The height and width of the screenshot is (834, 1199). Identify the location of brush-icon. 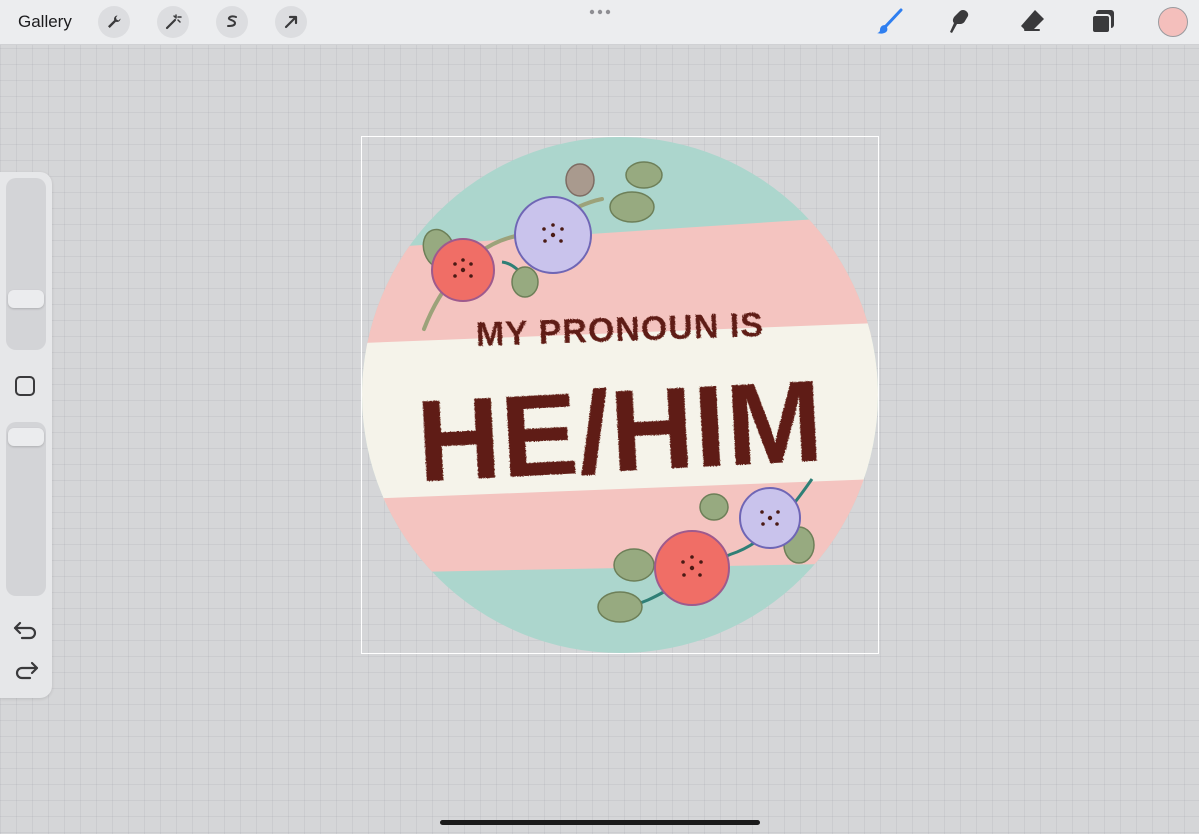
(890, 22).